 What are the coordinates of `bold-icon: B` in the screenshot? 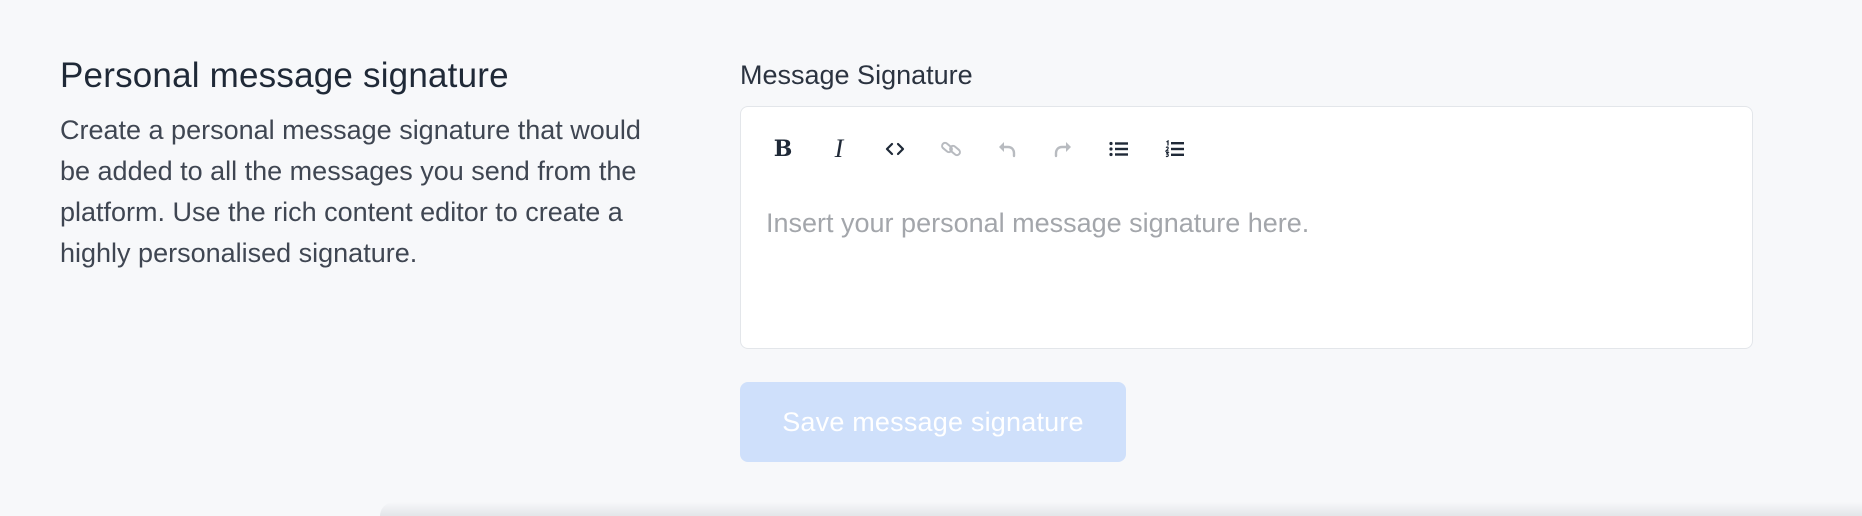 It's located at (783, 149).